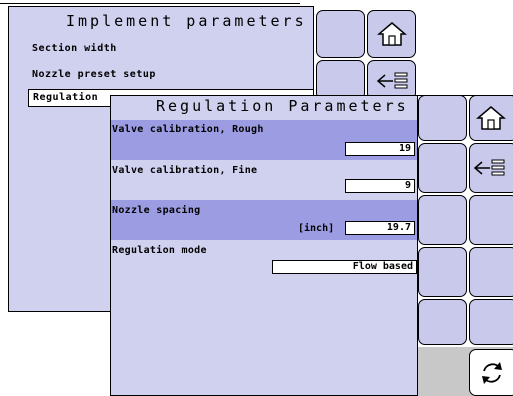 The image size is (513, 396). What do you see at coordinates (150, 2) in the screenshot?
I see `top-strip` at bounding box center [150, 2].